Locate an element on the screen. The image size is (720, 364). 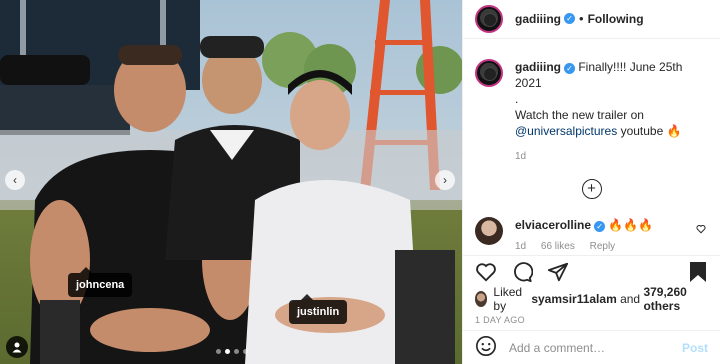
caption-username: gadiiing is located at coordinates (538, 67).